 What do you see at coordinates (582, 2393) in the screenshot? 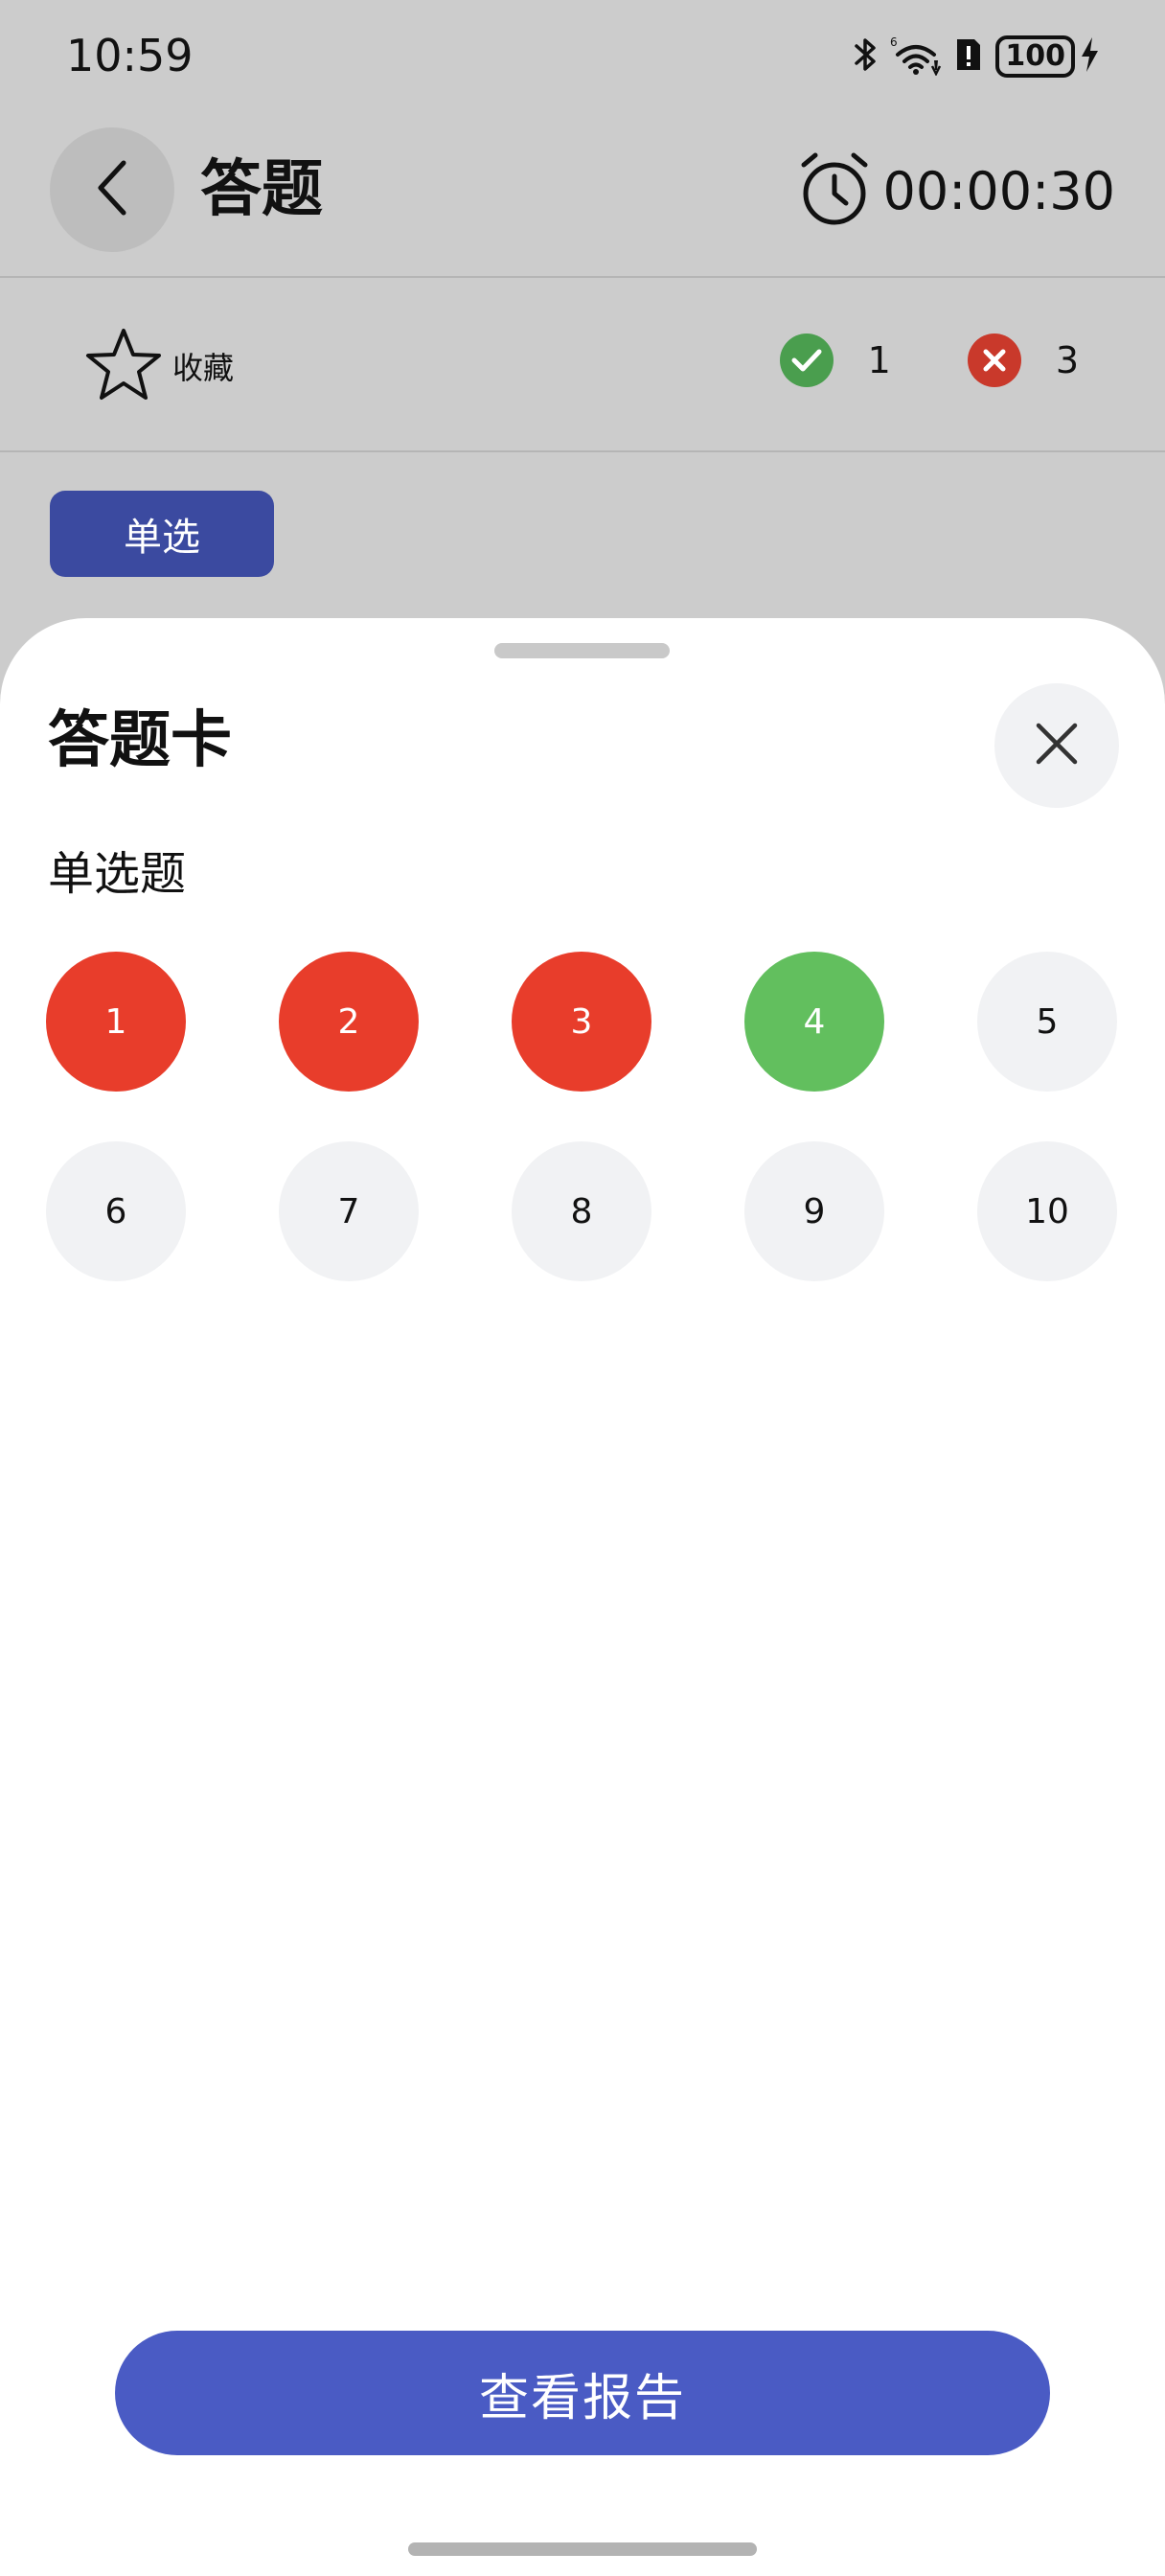
I see `view-report-button: 查看报告` at bounding box center [582, 2393].